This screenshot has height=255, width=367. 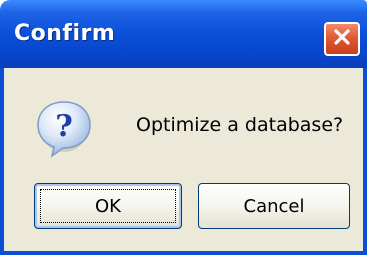 I want to click on confirm-message: Optimize a database?, so click(x=240, y=125).